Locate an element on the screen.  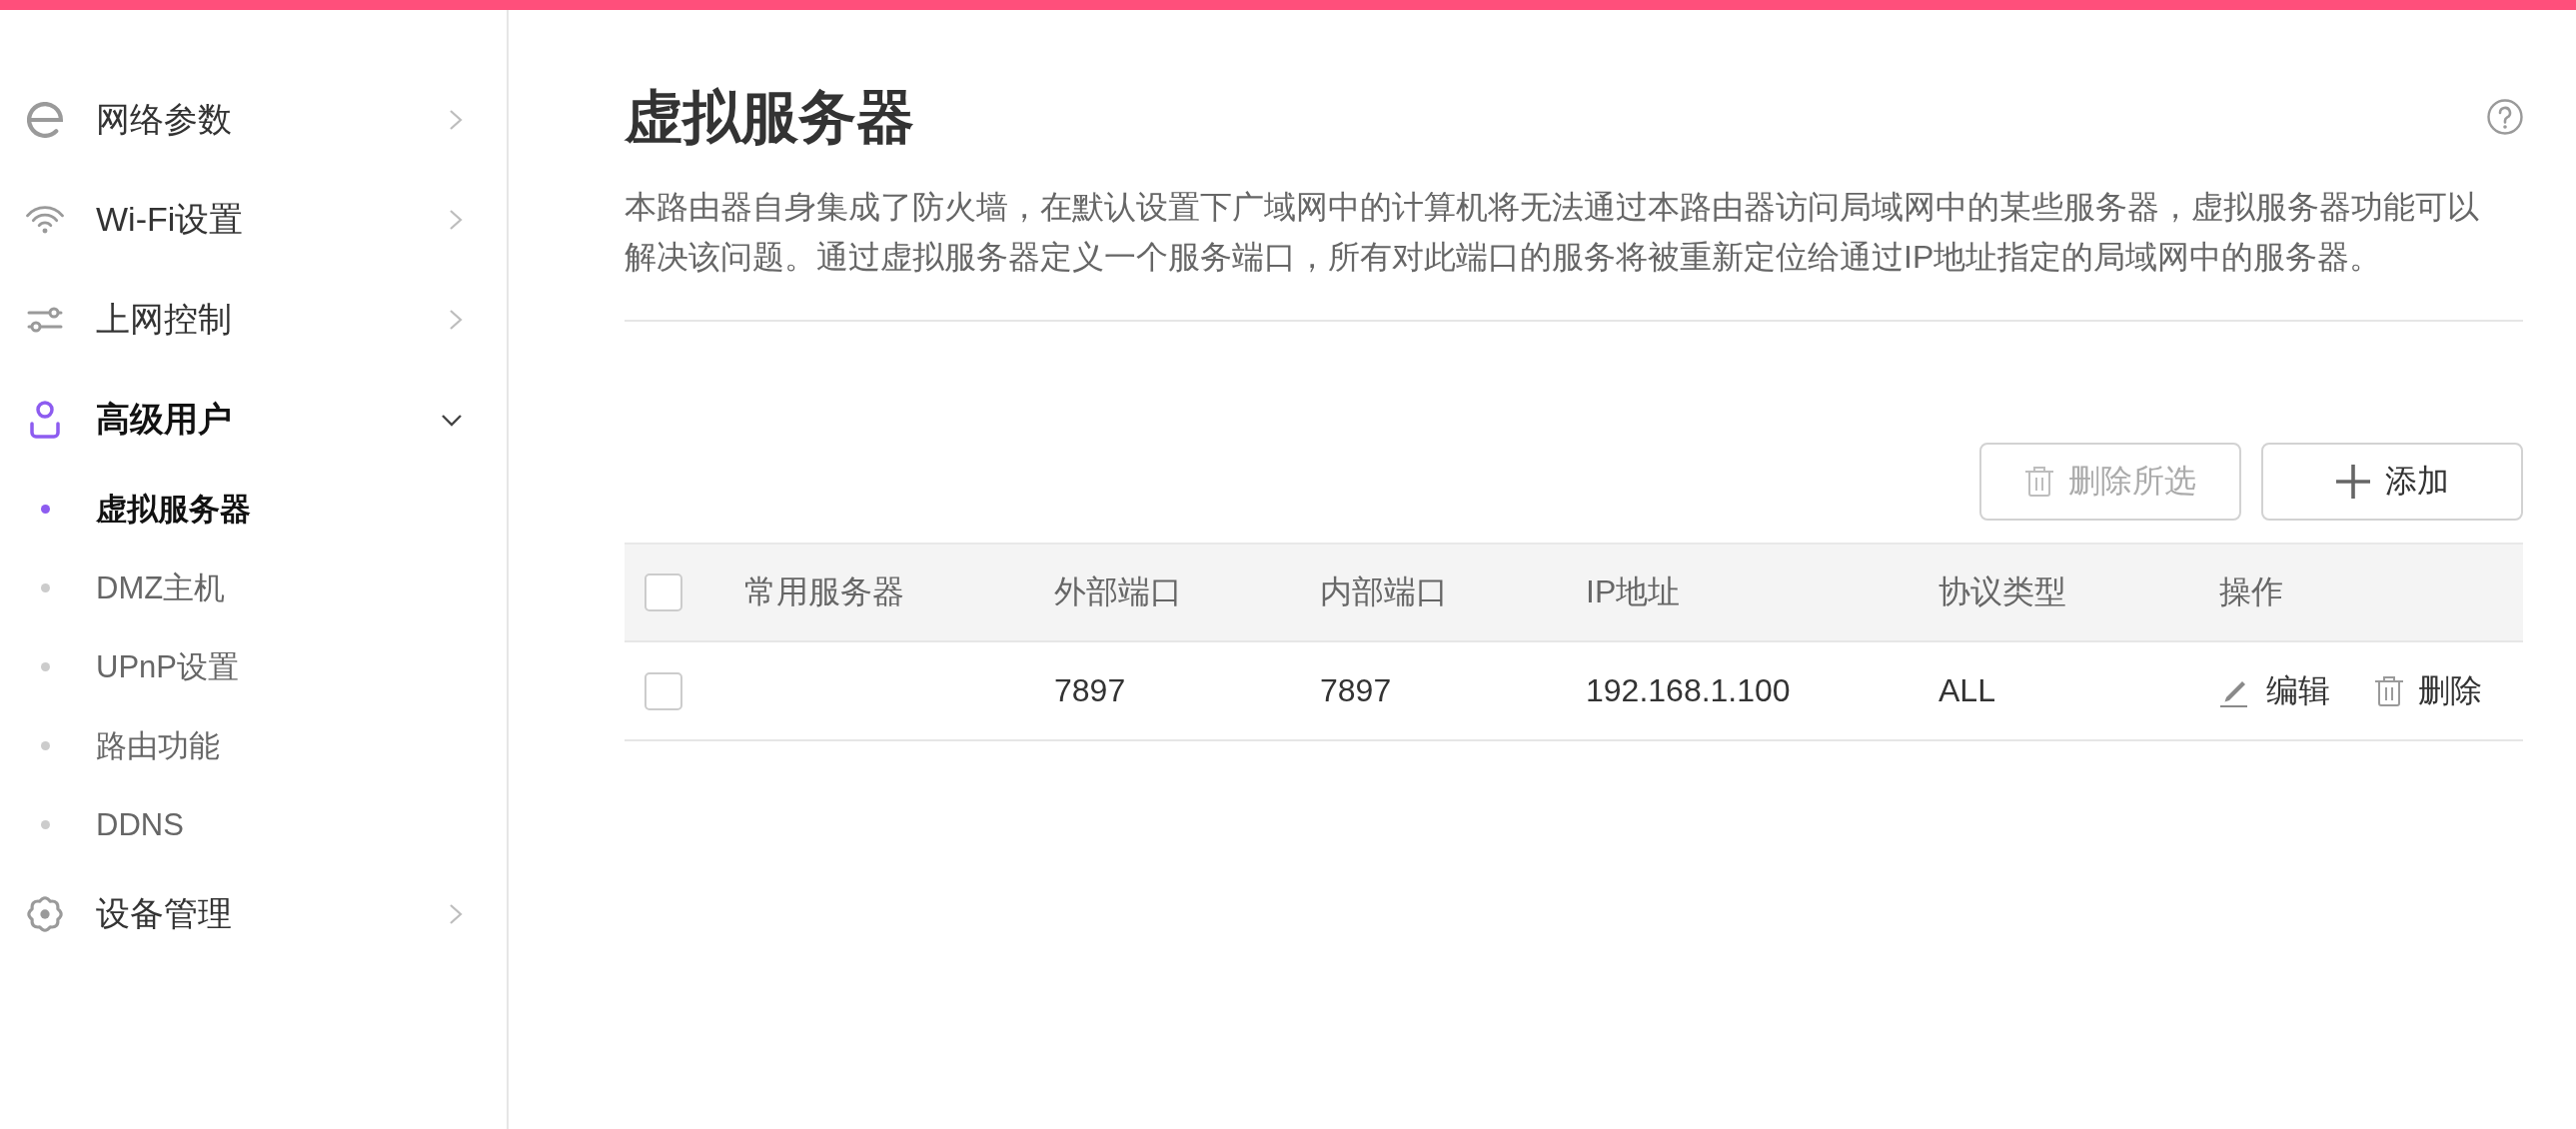
column-header: 外部端口 is located at coordinates (1118, 592).